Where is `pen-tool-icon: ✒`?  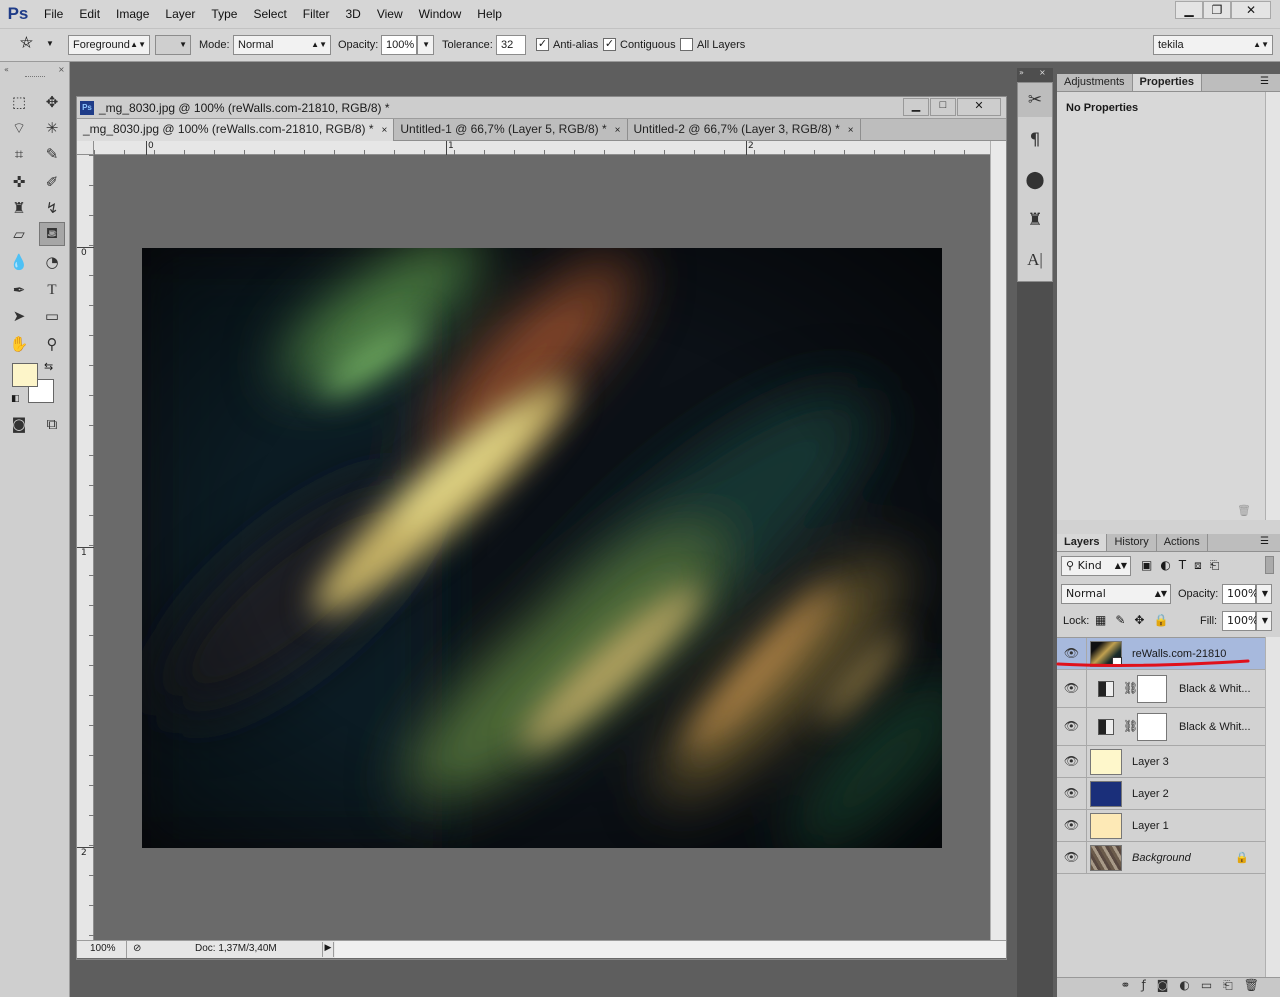
pen-tool-icon: ✒ is located at coordinates (19, 290).